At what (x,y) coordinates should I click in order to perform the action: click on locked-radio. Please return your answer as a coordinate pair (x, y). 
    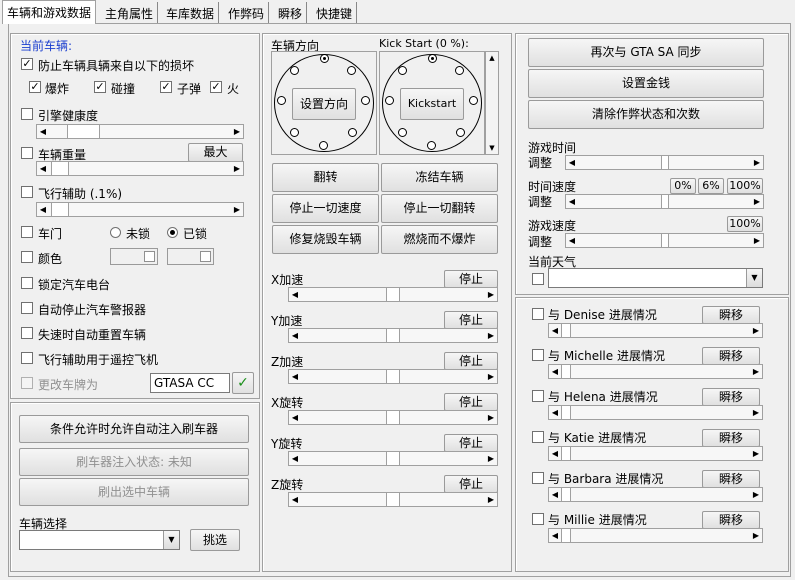
    Looking at the image, I should click on (172, 232).